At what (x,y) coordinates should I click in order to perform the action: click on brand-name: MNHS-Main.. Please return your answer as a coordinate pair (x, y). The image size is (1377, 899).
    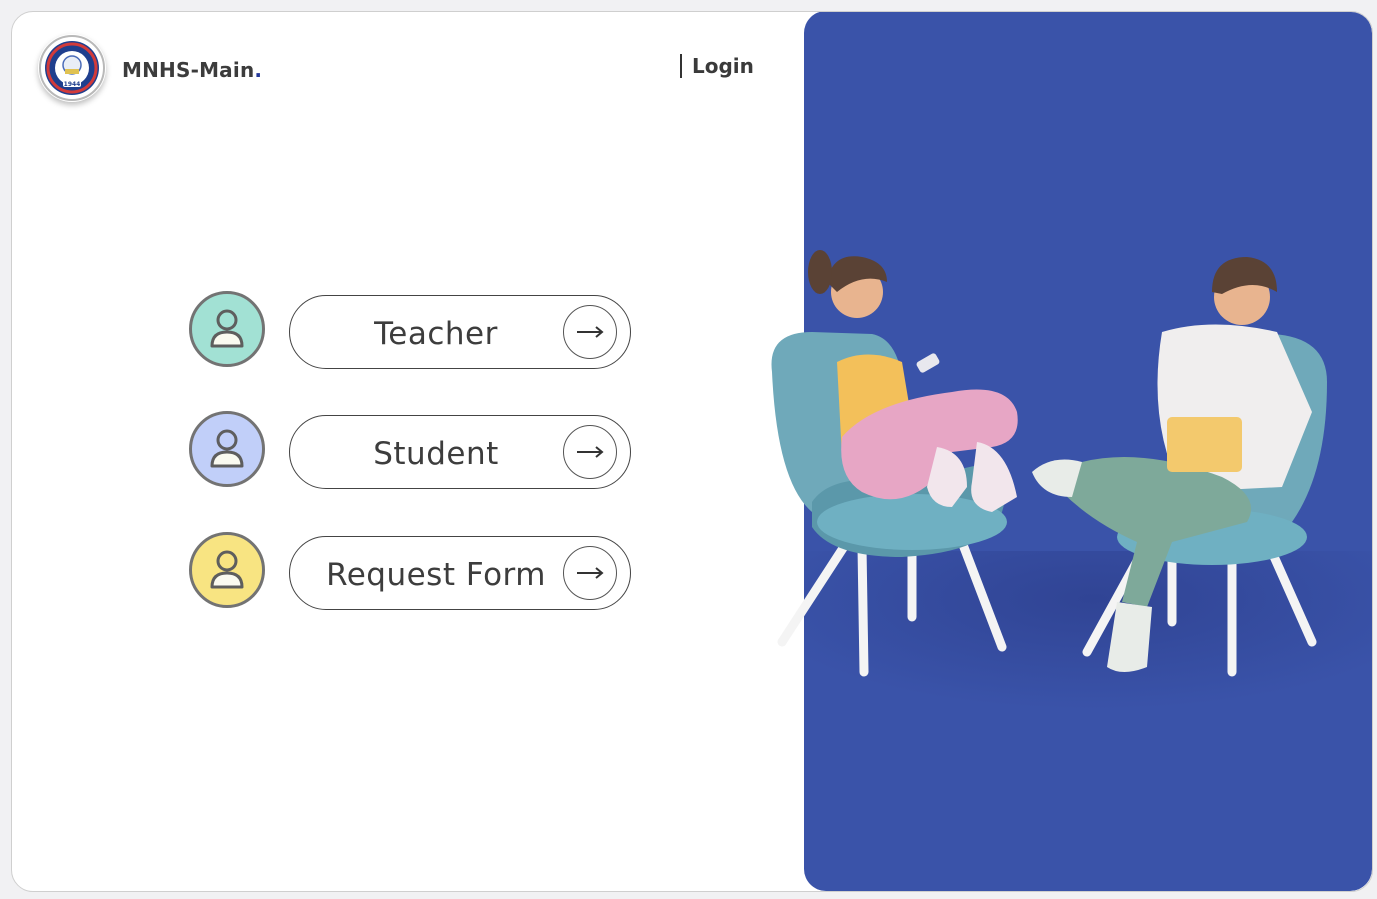
    Looking at the image, I should click on (192, 70).